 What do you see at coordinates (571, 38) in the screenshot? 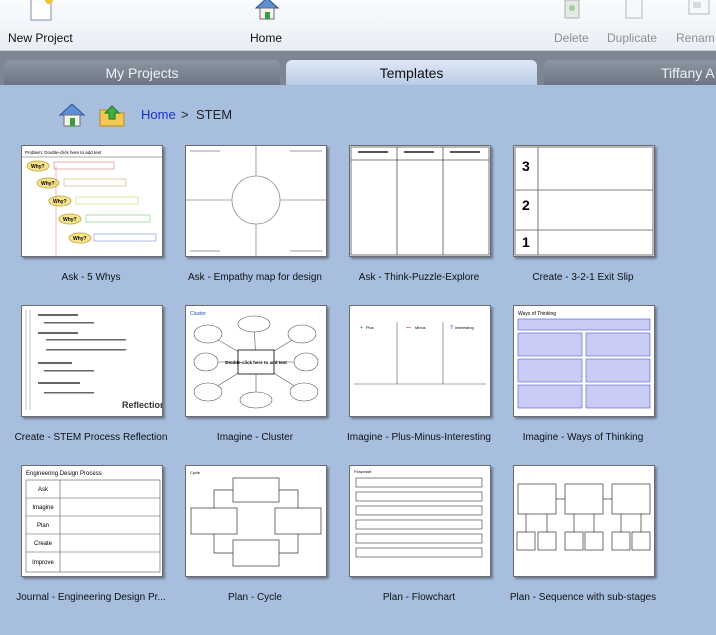
I see `delete-label: Delete` at bounding box center [571, 38].